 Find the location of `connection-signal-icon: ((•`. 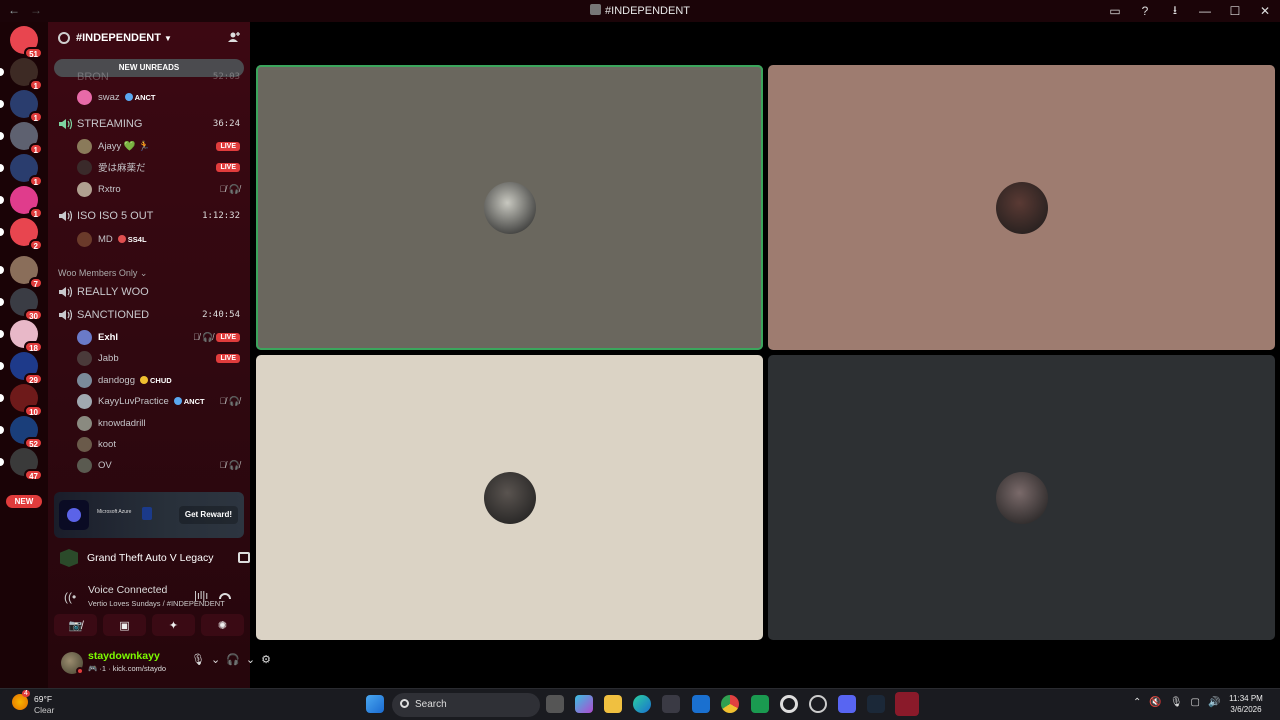

connection-signal-icon: ((• is located at coordinates (70, 597).